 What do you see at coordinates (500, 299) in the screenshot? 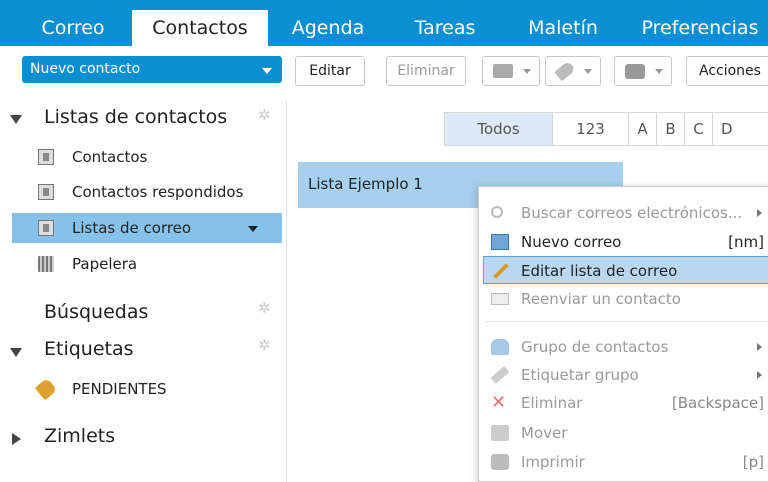
I see `card-forward-icon` at bounding box center [500, 299].